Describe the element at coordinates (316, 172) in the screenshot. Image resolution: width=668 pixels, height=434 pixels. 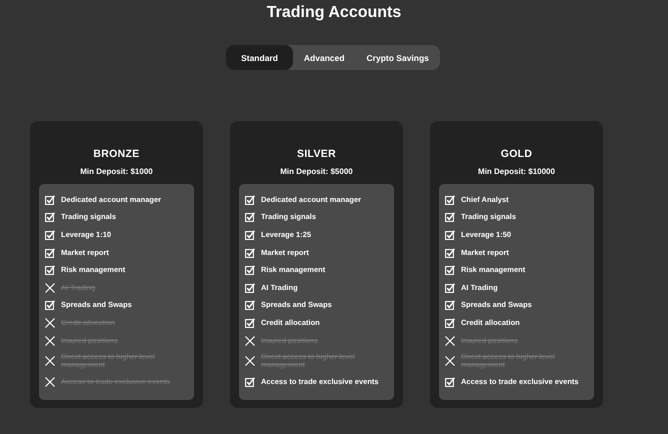
I see `min-deposit: Min Deposit: $5000` at that location.